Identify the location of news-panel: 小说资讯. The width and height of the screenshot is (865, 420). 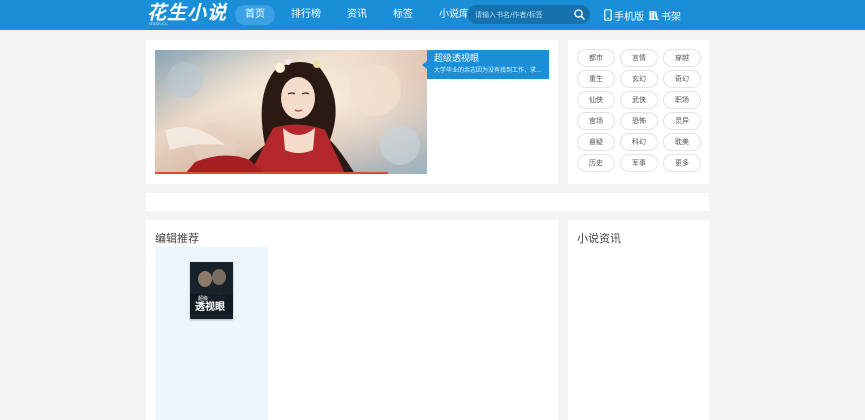
(638, 320).